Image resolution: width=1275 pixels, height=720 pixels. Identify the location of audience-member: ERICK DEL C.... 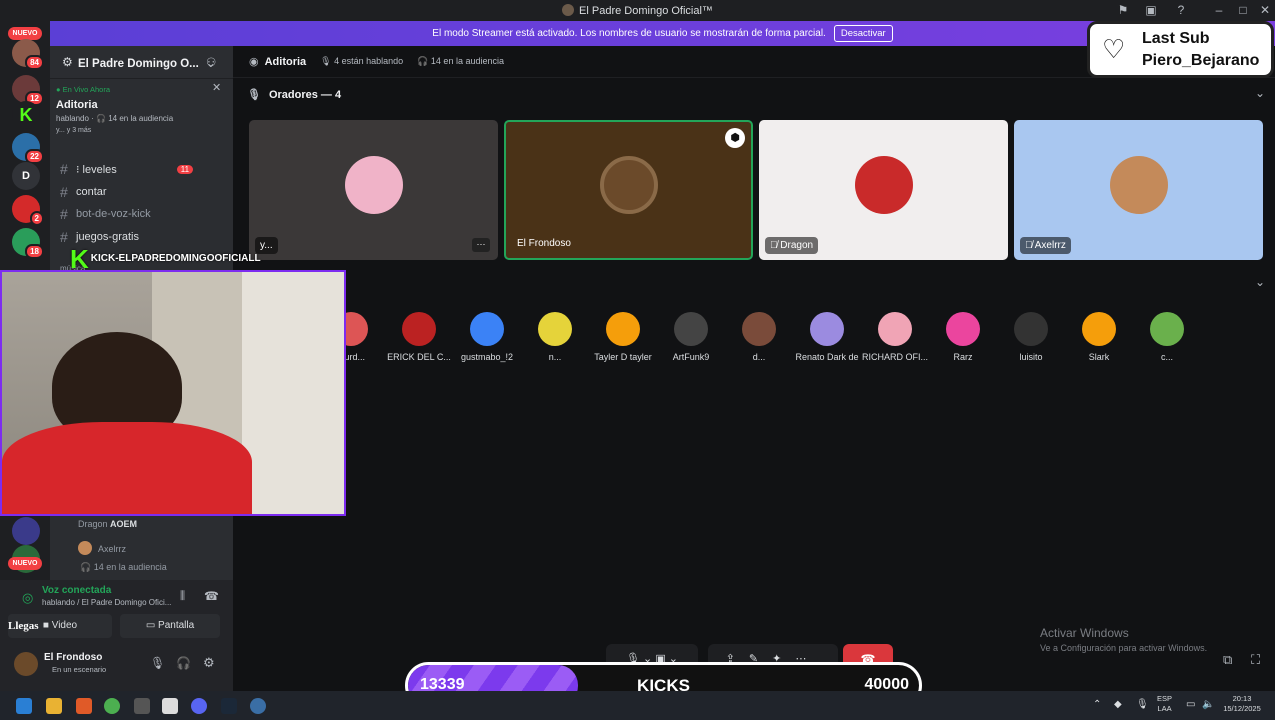
(419, 337).